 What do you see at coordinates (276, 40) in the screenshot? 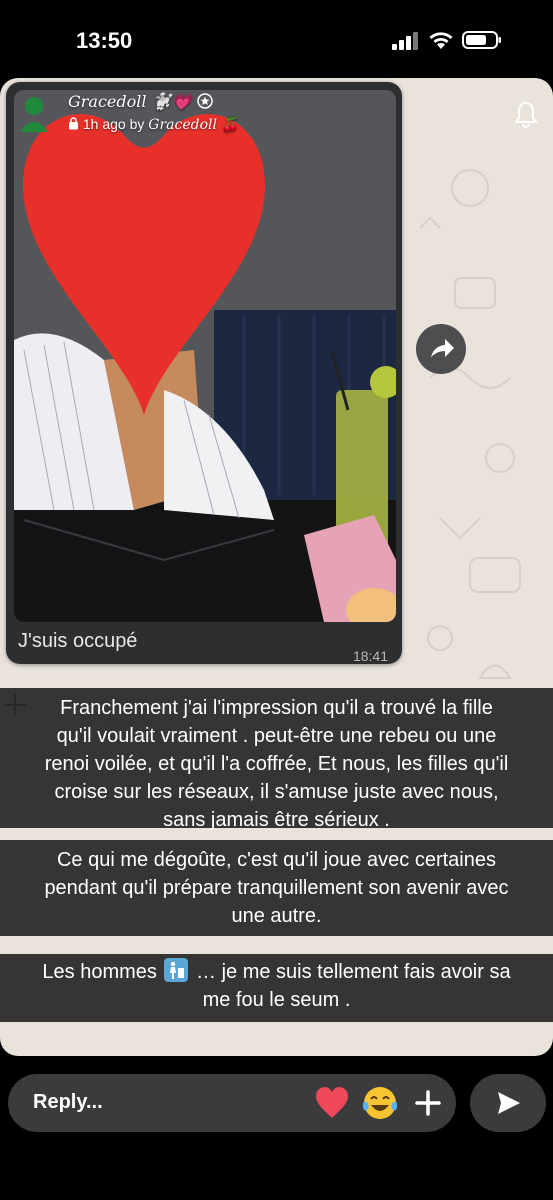
I see `status-bar: 13:50` at bounding box center [276, 40].